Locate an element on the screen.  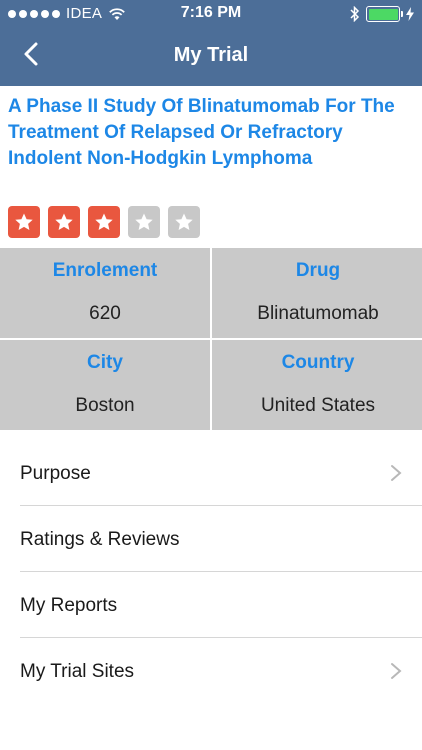
page-title: My Trial is located at coordinates (211, 55).